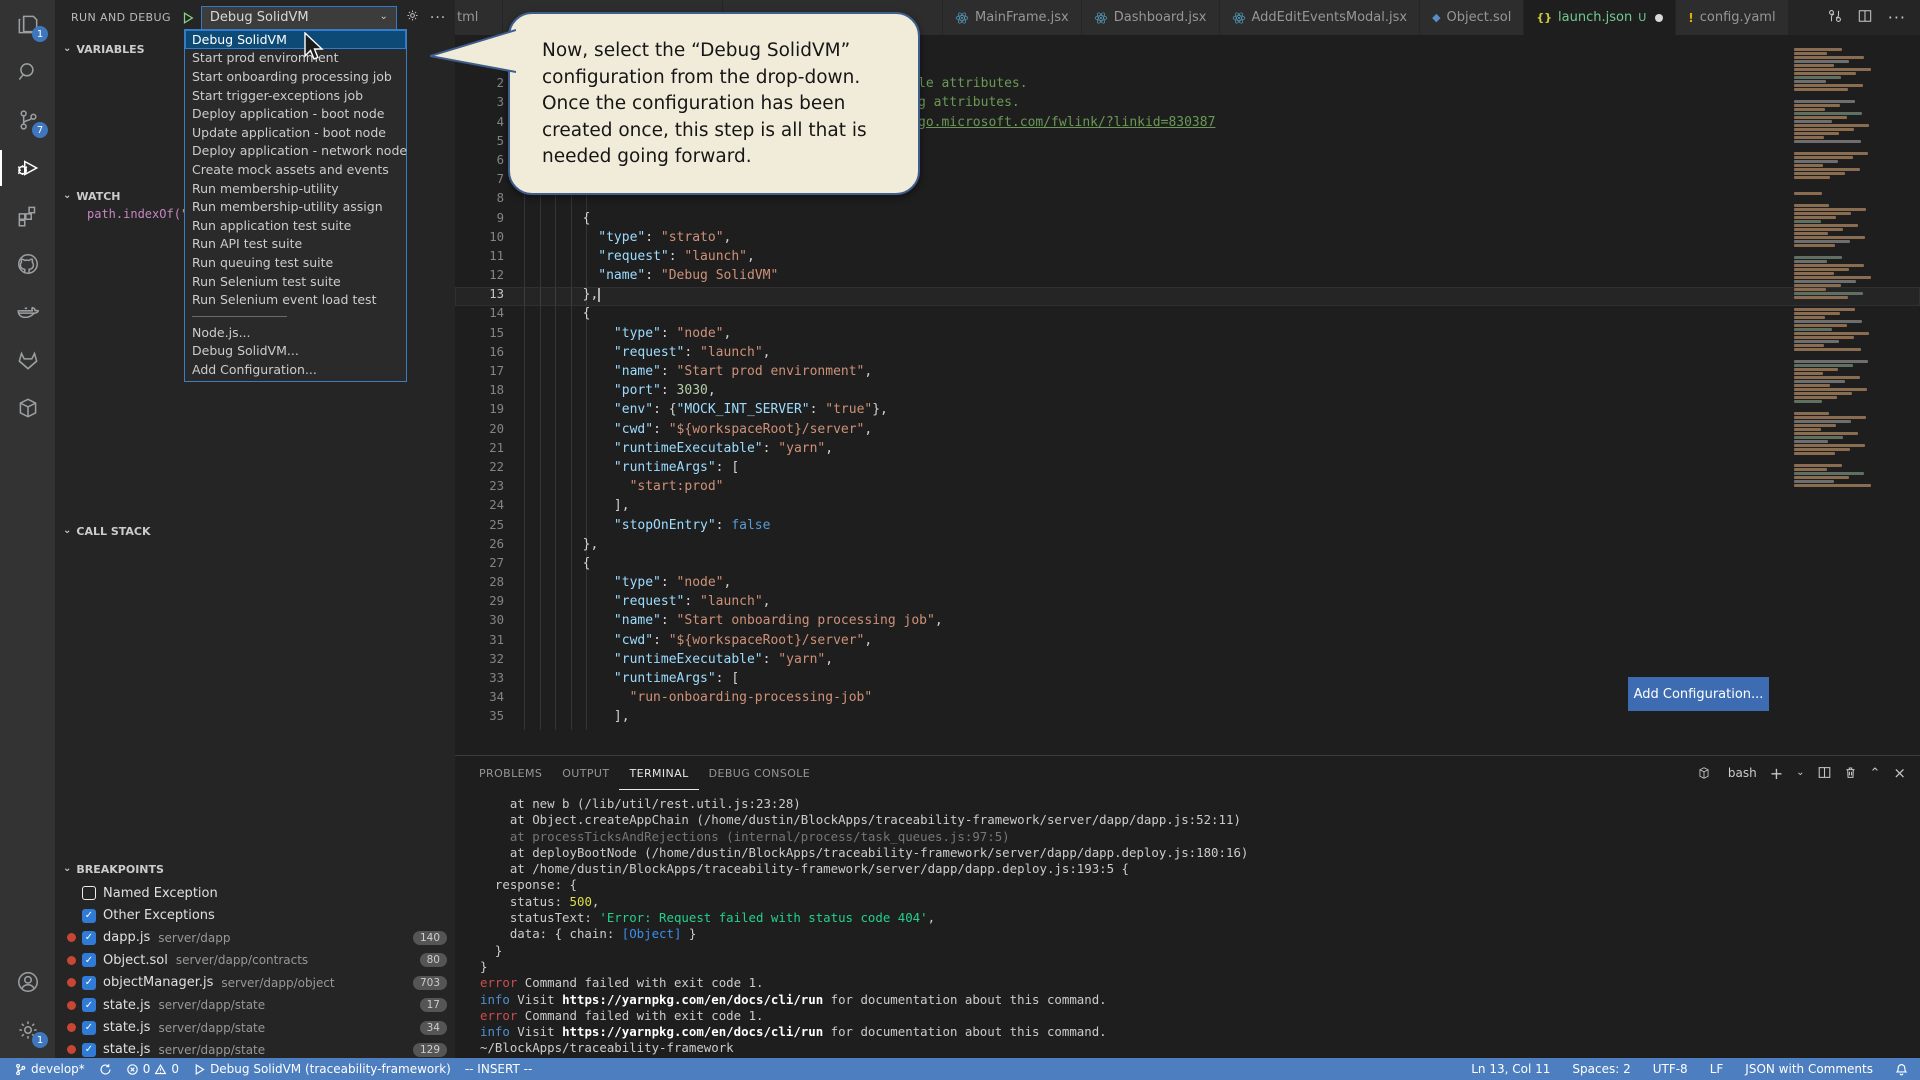 This screenshot has width=1920, height=1080. Describe the element at coordinates (255, 869) in the screenshot. I see `breakpoints-section-header: ⌄ BREAKPOINTS` at that location.